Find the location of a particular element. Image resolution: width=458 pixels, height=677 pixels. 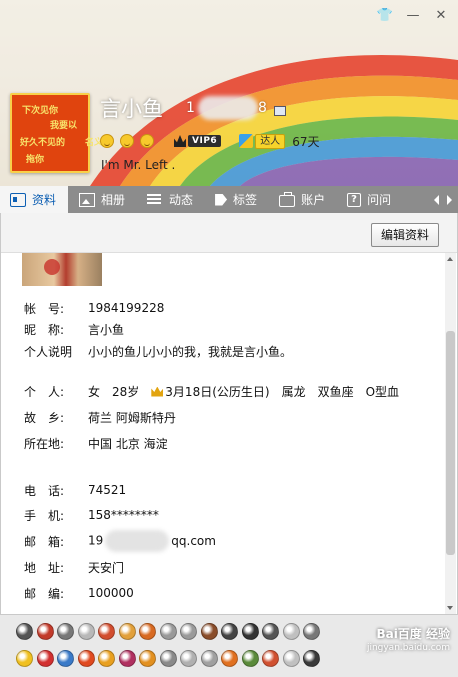

tab-wenwen: ? 问问 is located at coordinates (369, 199).